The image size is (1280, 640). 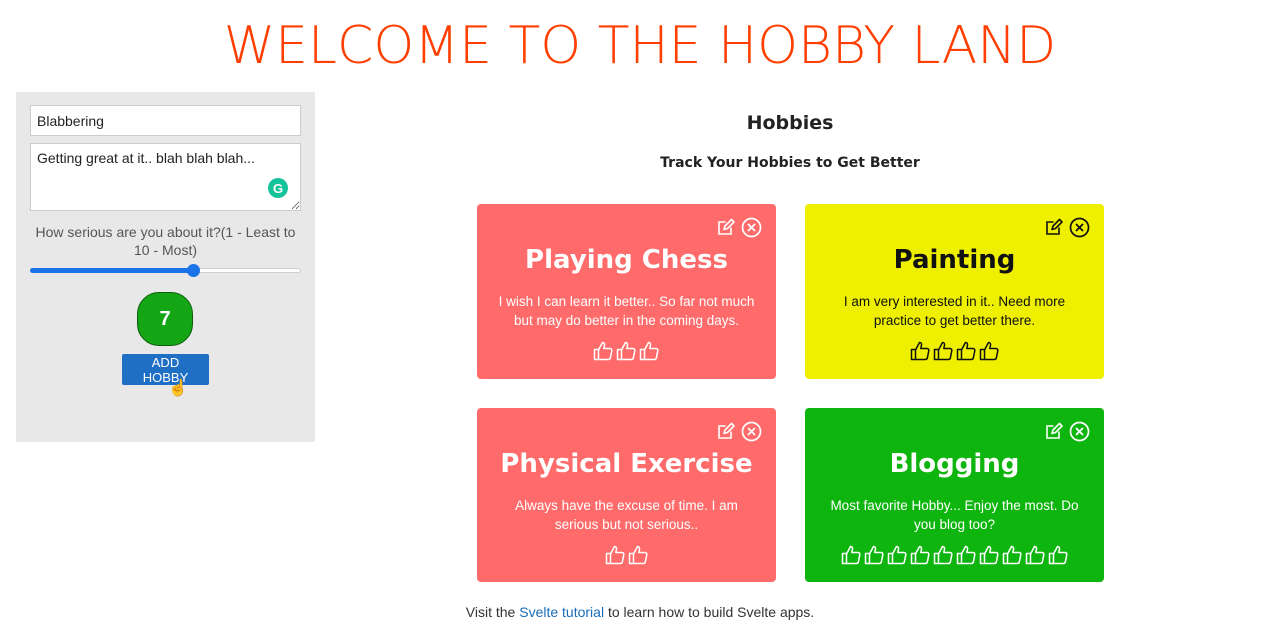 What do you see at coordinates (165, 369) in the screenshot?
I see `add-hobby-button: ADD HOBBY` at bounding box center [165, 369].